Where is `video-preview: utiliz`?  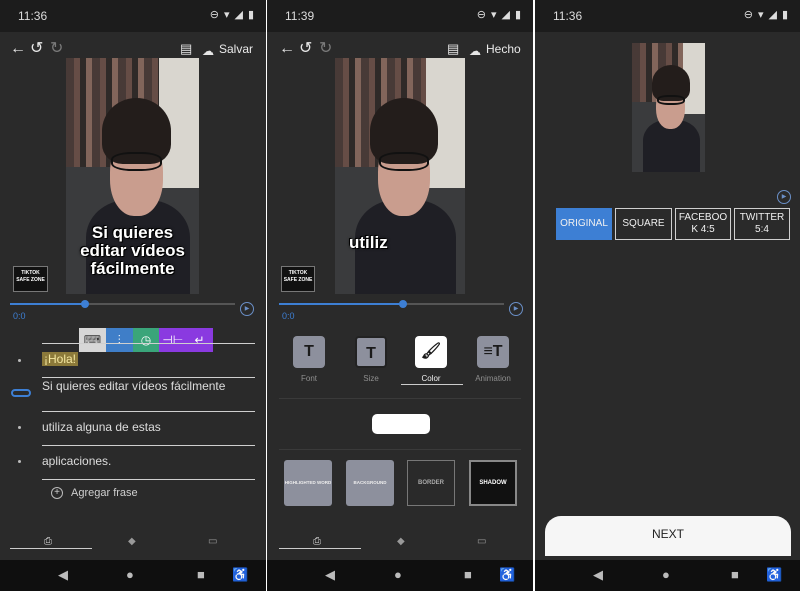
video-preview: utiliz is located at coordinates (400, 176).